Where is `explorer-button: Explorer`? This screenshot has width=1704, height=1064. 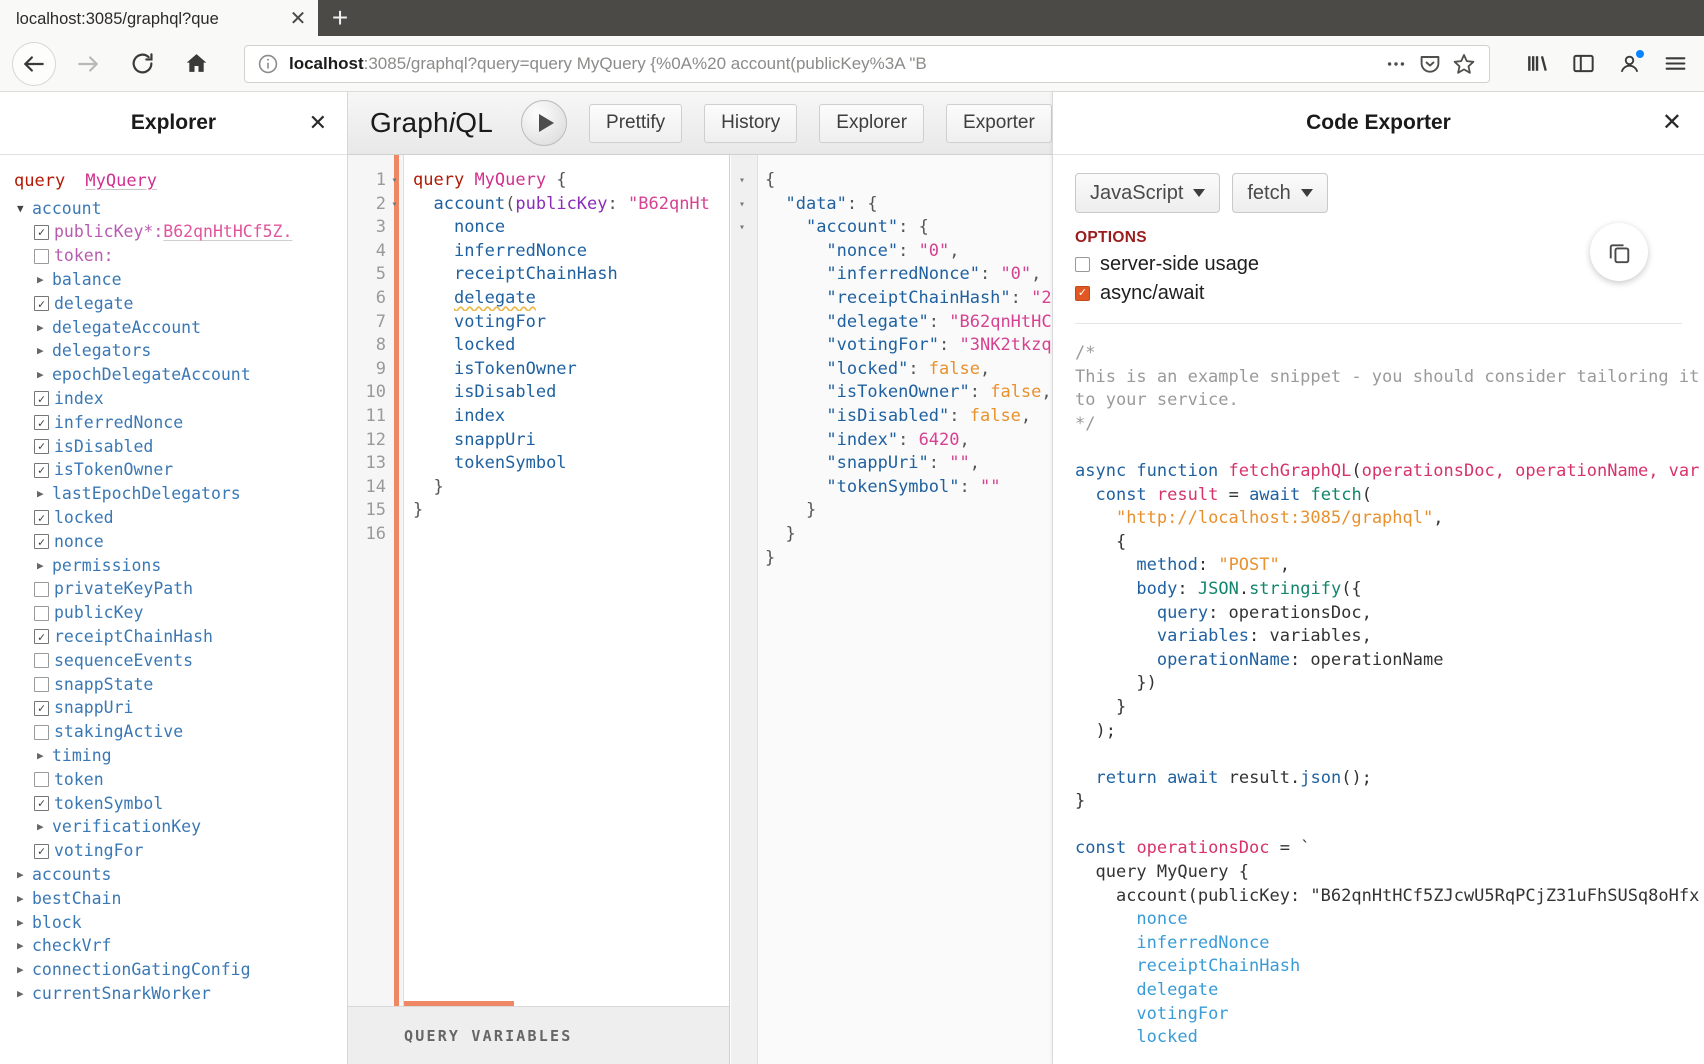
explorer-button: Explorer is located at coordinates (872, 123).